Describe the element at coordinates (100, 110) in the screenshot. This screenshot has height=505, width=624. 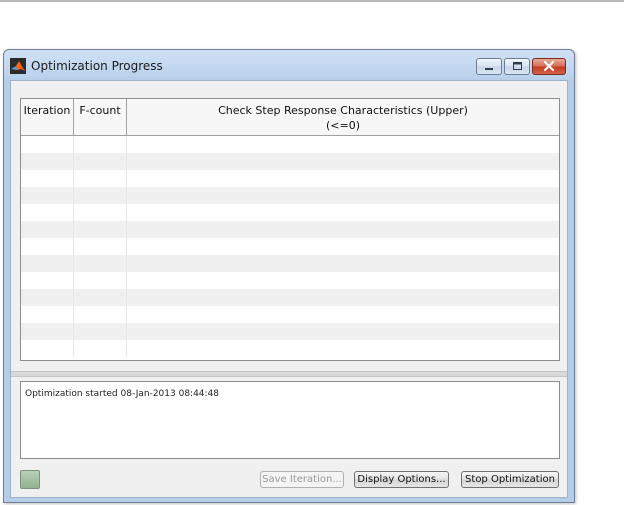
I see `column-label: F-count` at that location.